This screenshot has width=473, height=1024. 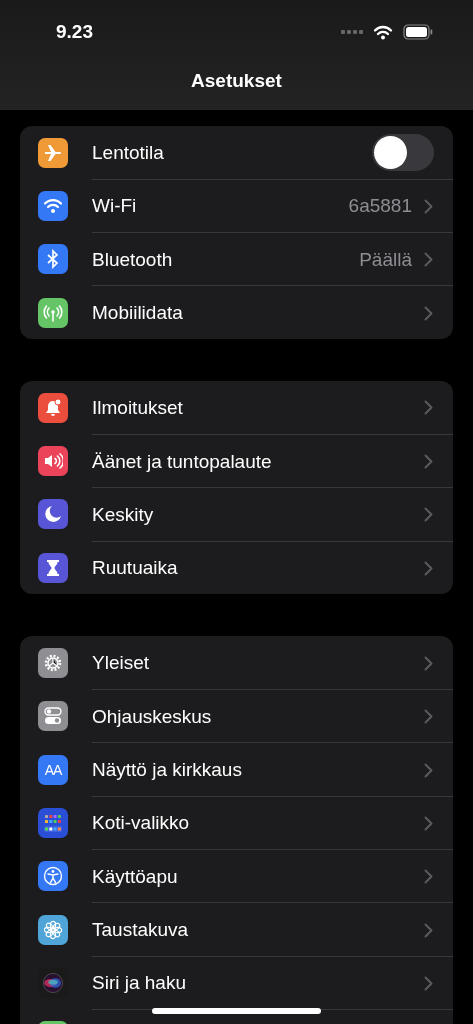 What do you see at coordinates (258, 823) in the screenshot?
I see `setting-label: Koti-valikko` at bounding box center [258, 823].